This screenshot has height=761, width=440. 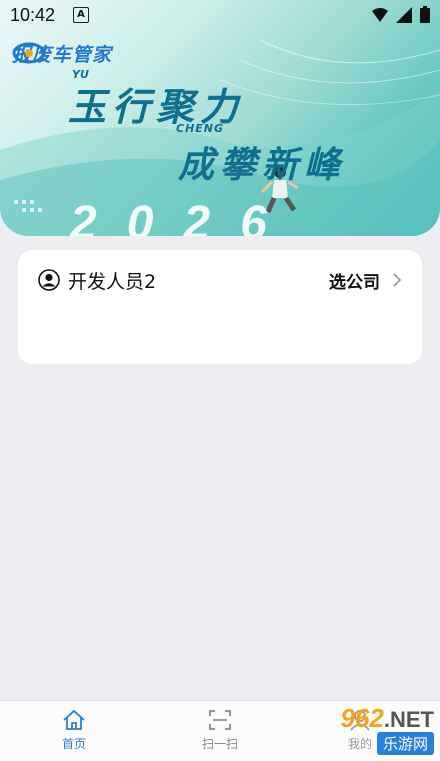 What do you see at coordinates (200, 128) in the screenshot?
I see `headline2-sub: CHENG` at bounding box center [200, 128].